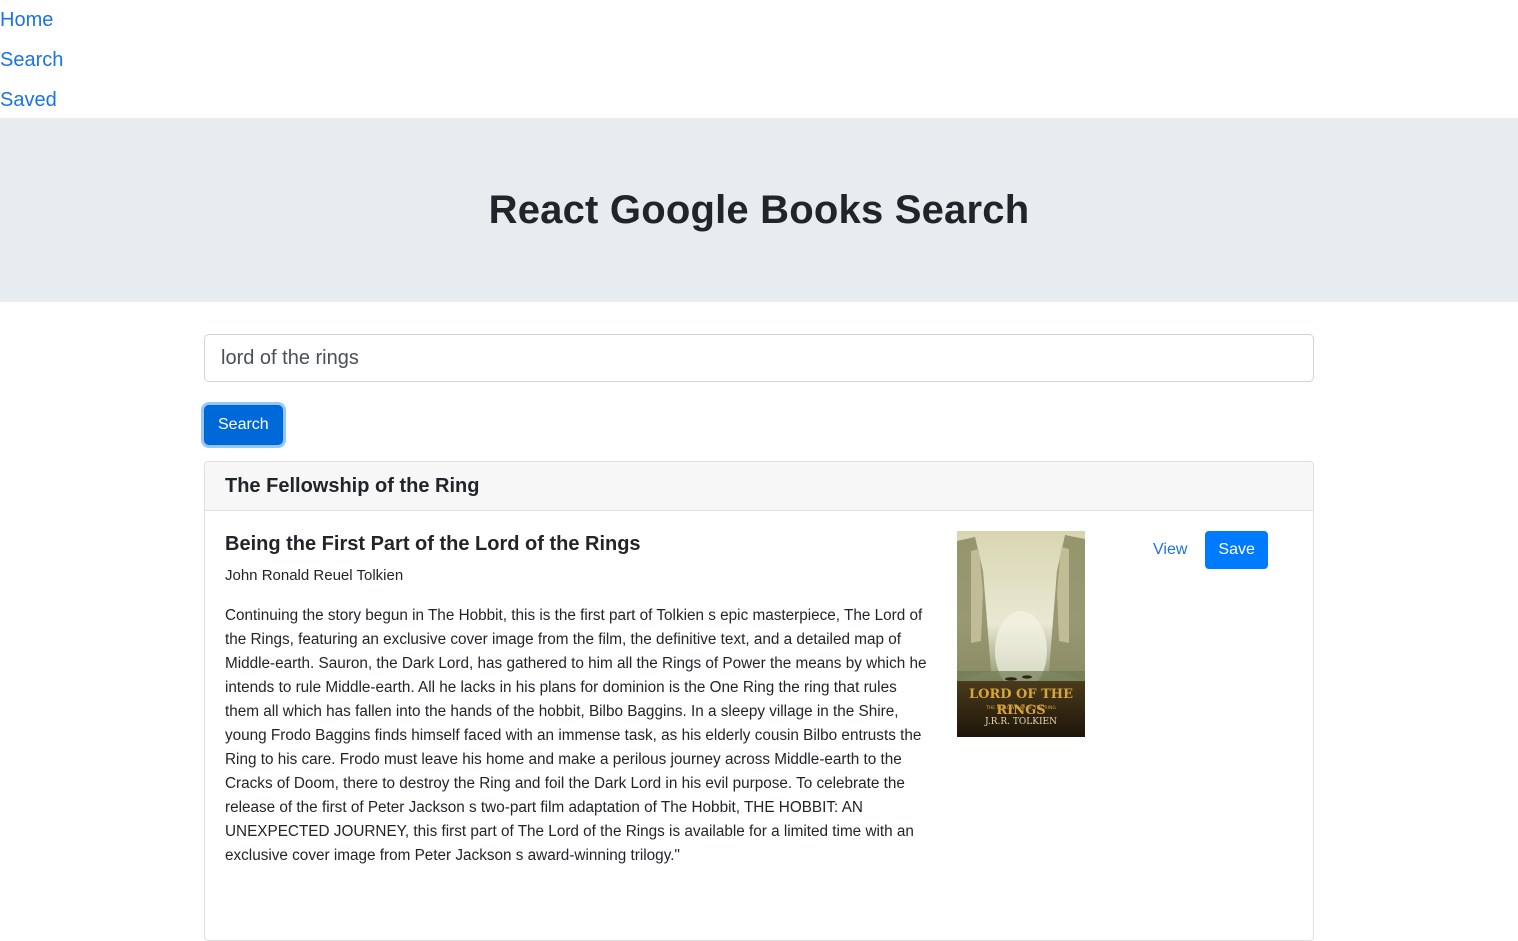 The height and width of the screenshot is (941, 1518). I want to click on view-link: View, so click(1170, 550).